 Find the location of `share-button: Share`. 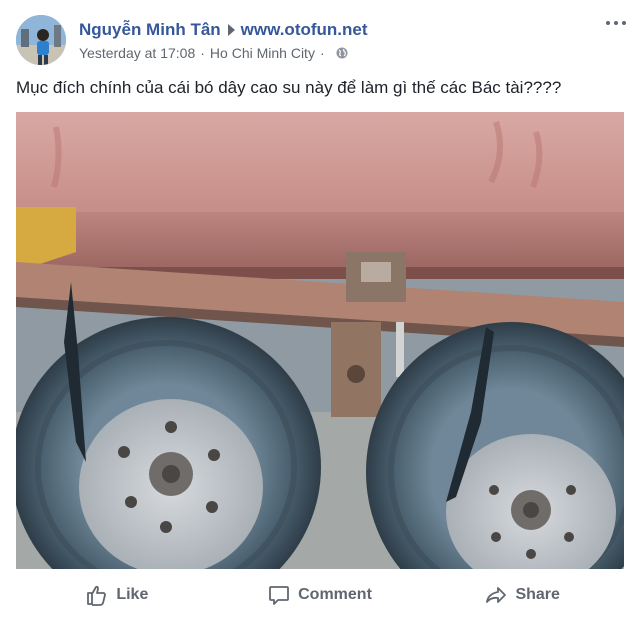

share-button: Share is located at coordinates (522, 595).